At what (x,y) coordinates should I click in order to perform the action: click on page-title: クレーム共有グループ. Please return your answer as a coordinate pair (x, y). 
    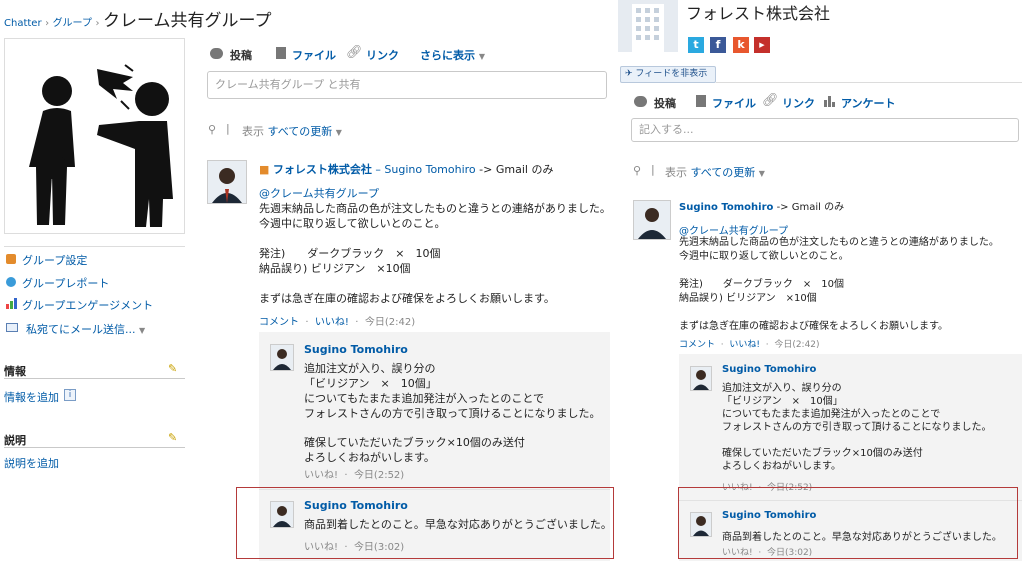
    Looking at the image, I should click on (187, 21).